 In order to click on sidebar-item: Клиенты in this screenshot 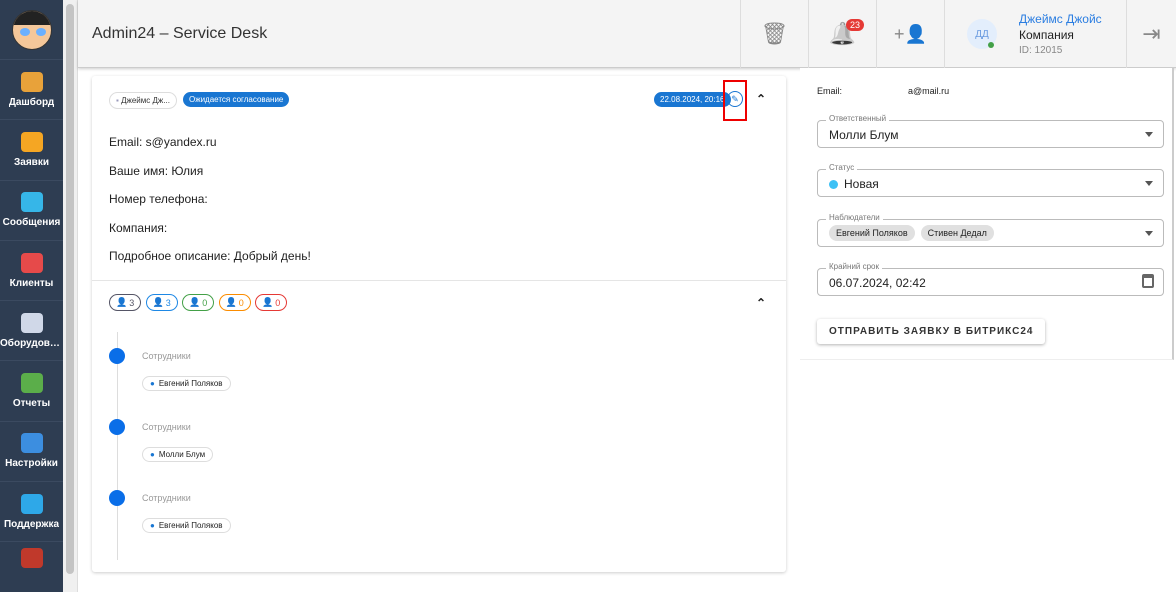, I will do `click(31, 271)`.